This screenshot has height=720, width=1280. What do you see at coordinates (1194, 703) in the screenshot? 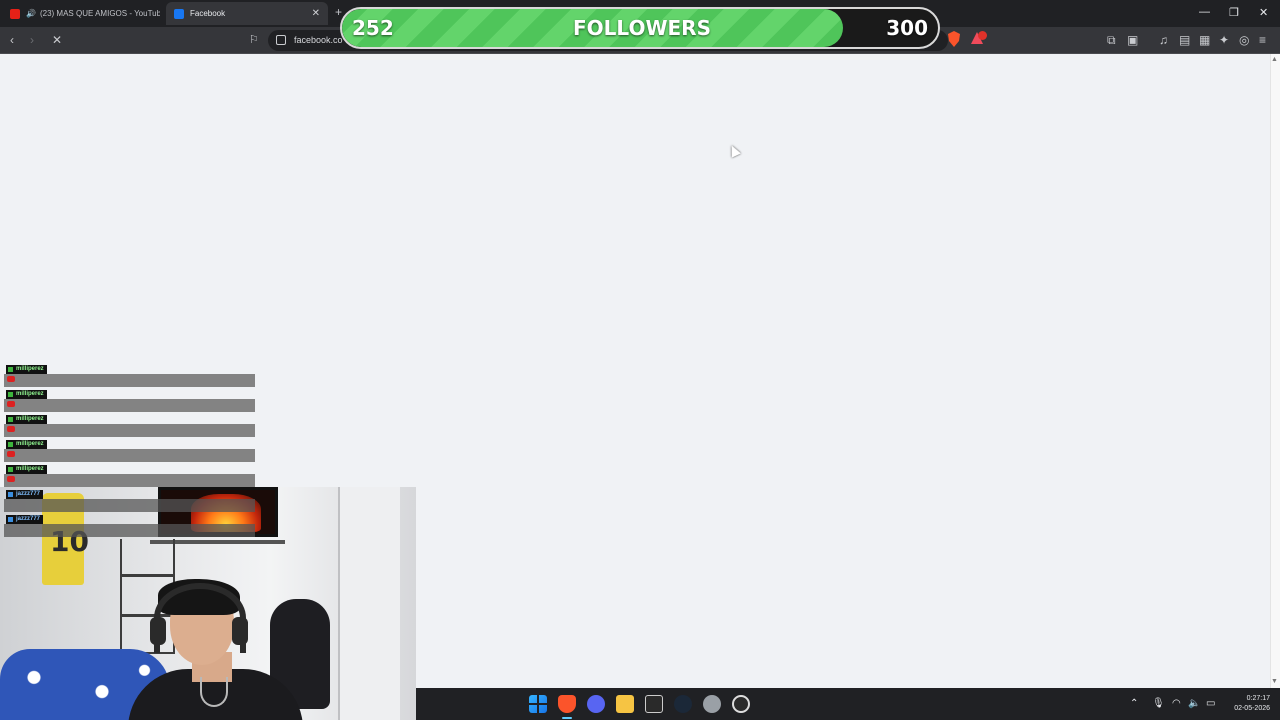
I see `volume-icon: 🔈` at bounding box center [1194, 703].